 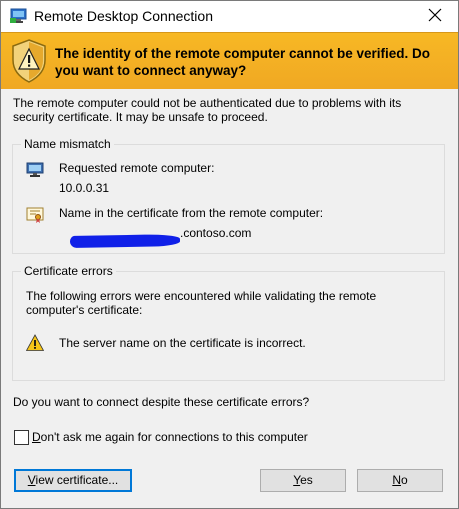 I want to click on name-mismatch-legend: Name mismatch, so click(x=67, y=144).